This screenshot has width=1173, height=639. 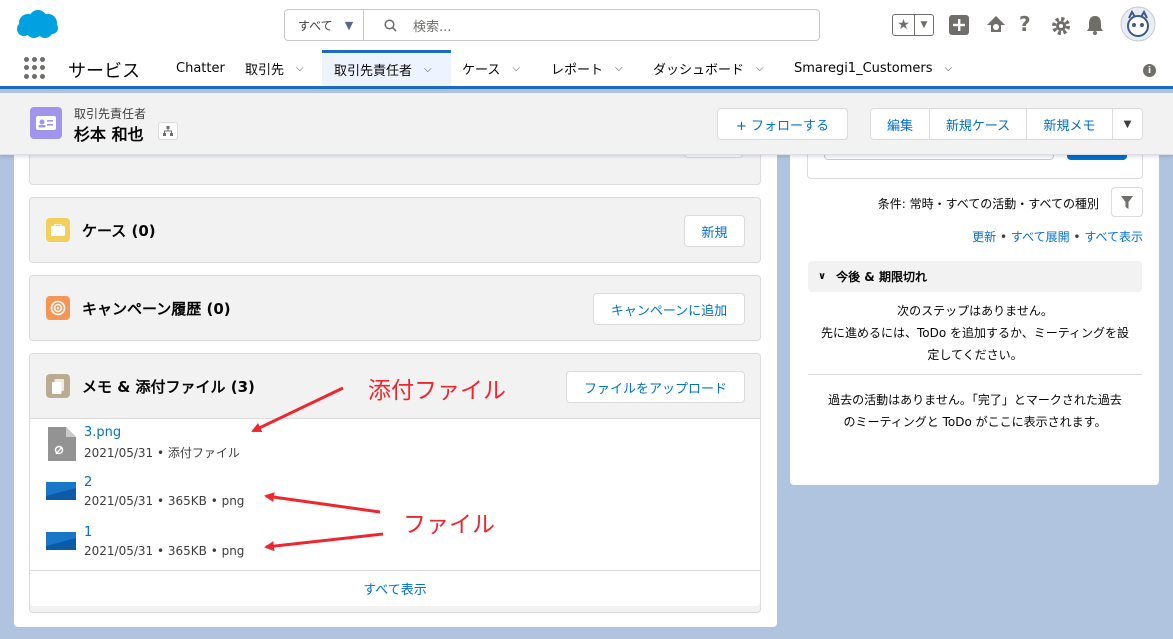 I want to click on more-actions-button: ▼, so click(x=1128, y=124).